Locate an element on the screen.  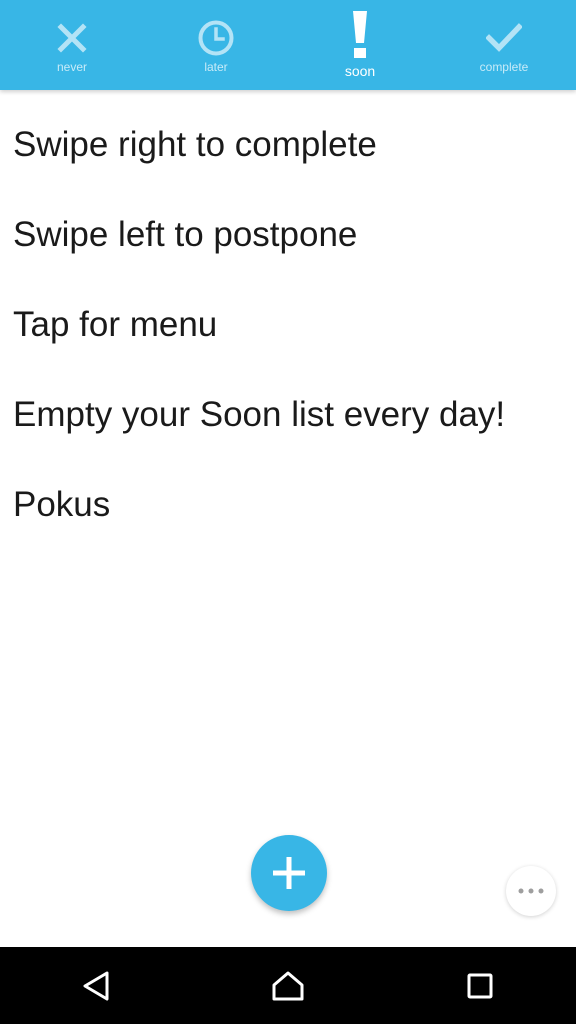
tab-complete: complete is located at coordinates (504, 45).